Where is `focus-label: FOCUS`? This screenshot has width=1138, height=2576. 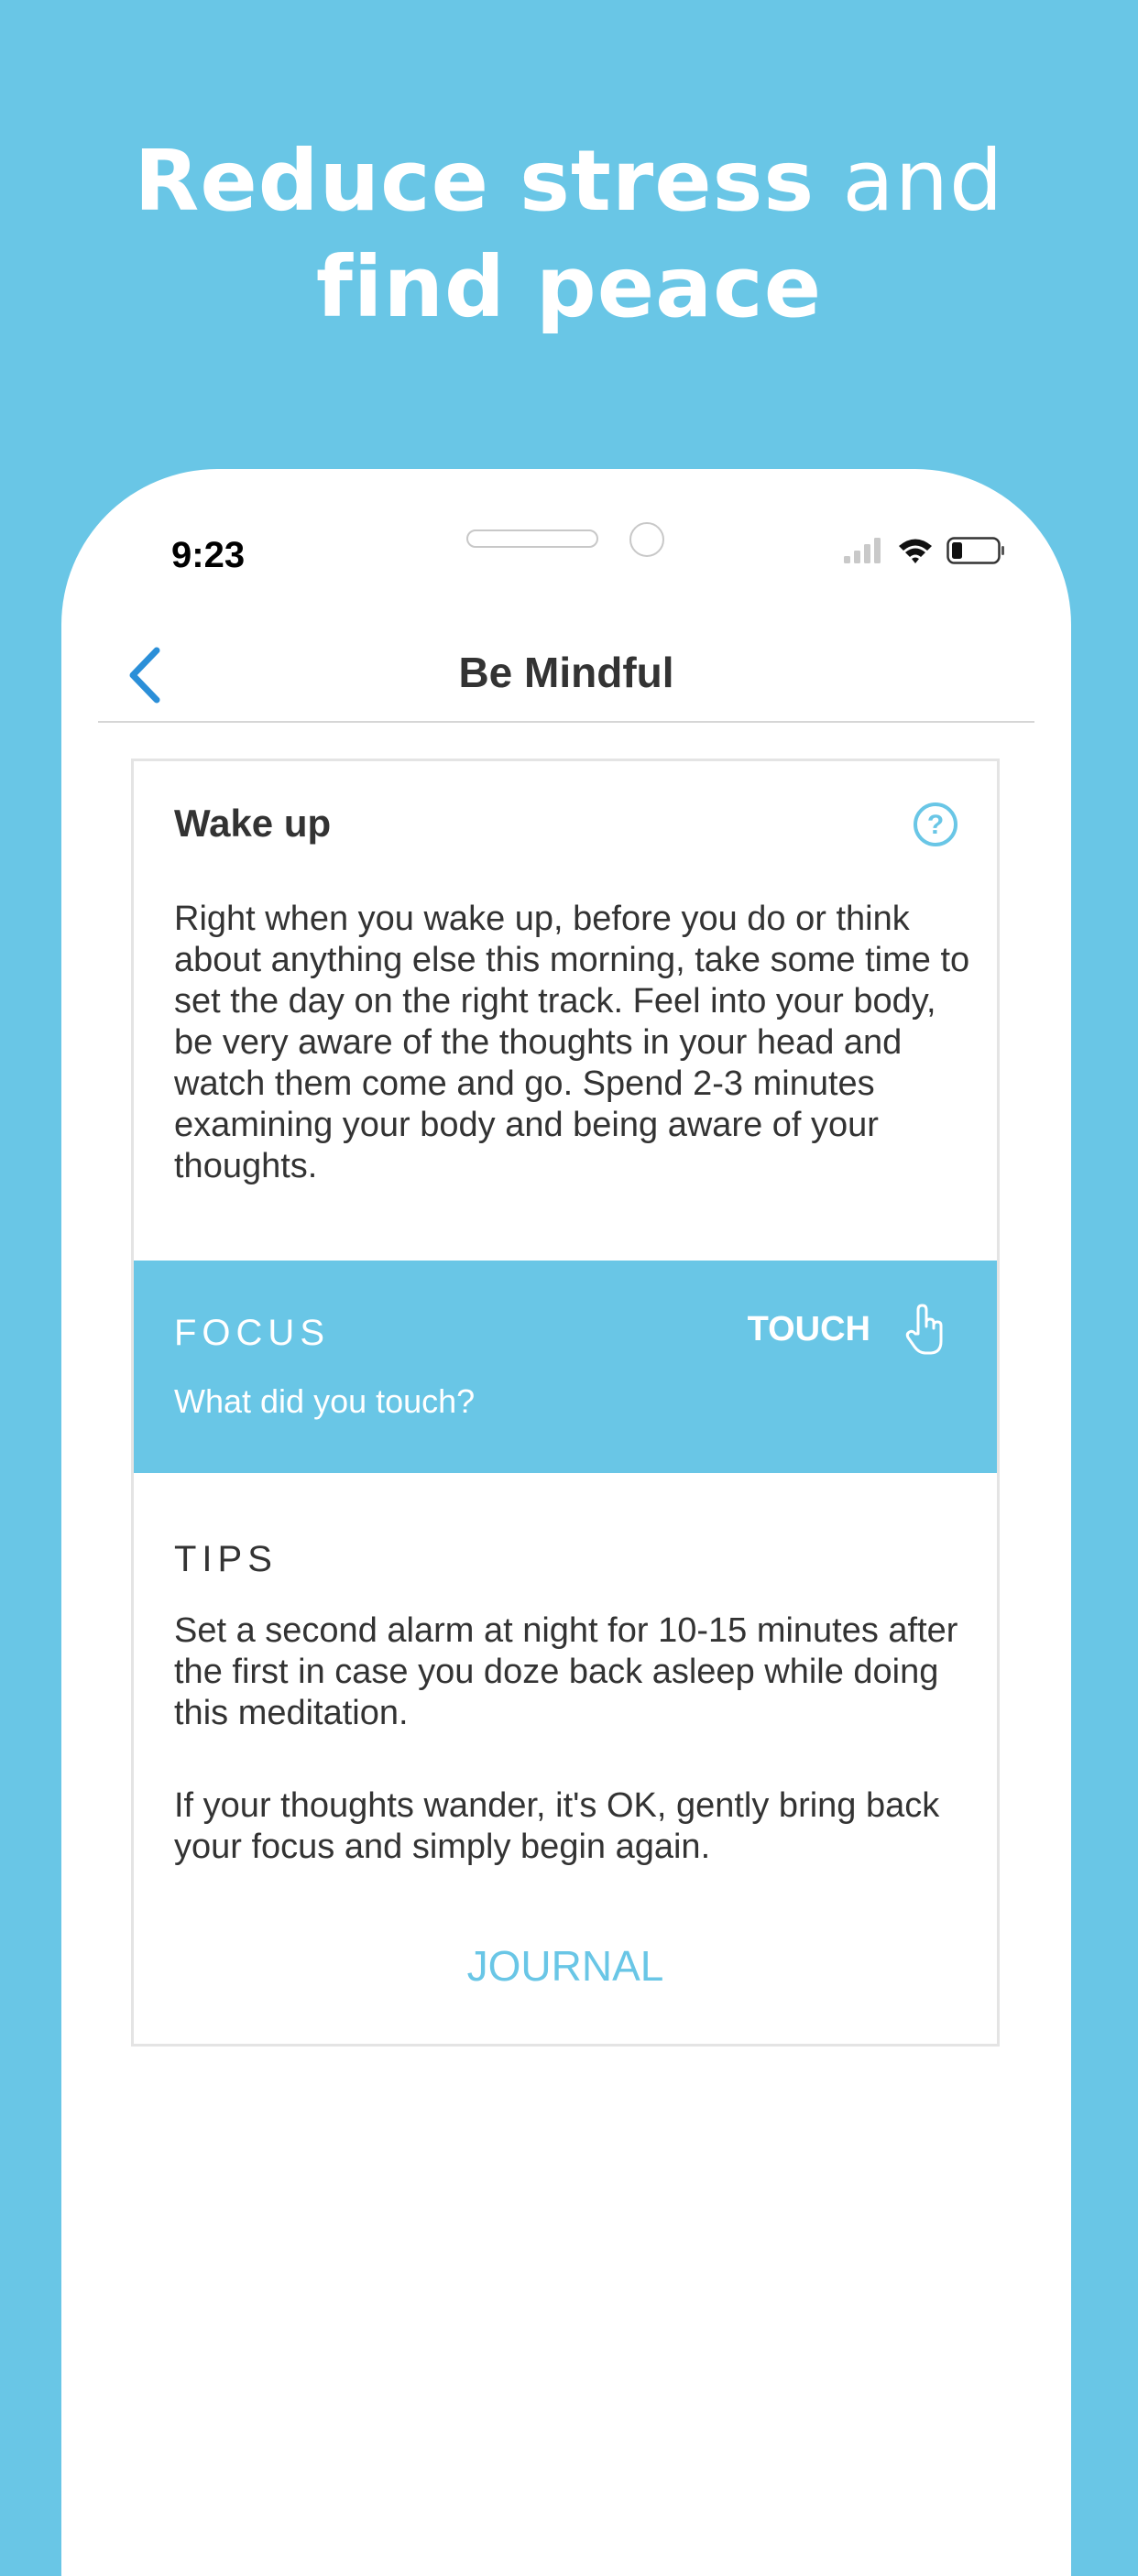 focus-label: FOCUS is located at coordinates (252, 1333).